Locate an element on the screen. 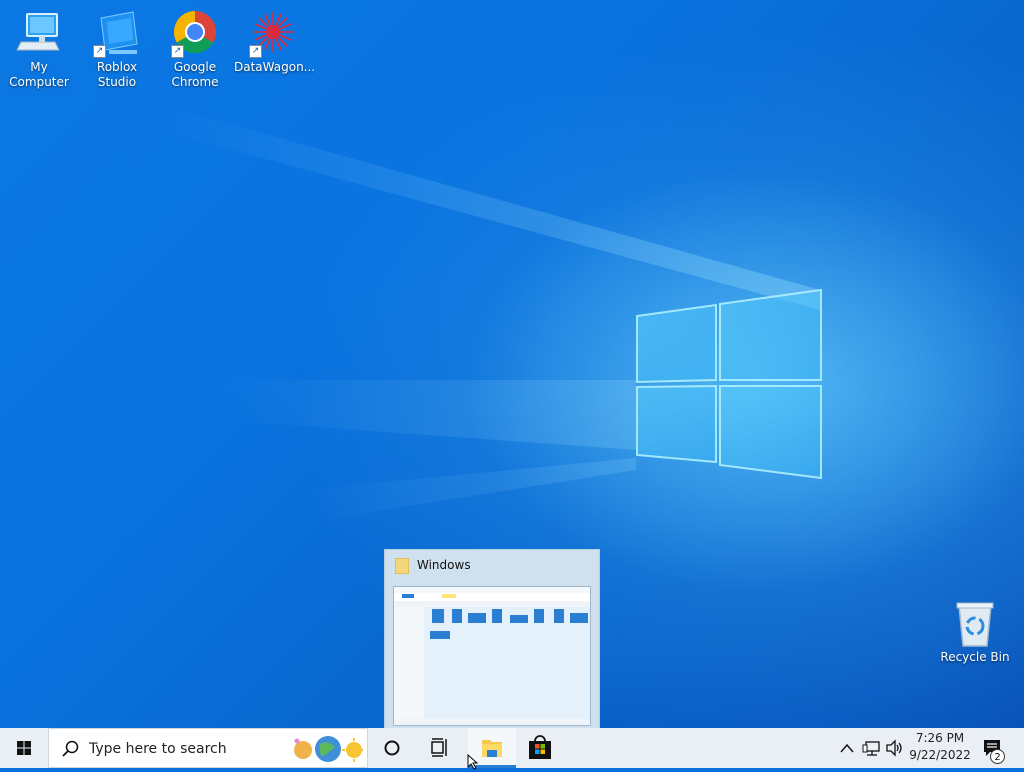  speaker-icon is located at coordinates (894, 748).